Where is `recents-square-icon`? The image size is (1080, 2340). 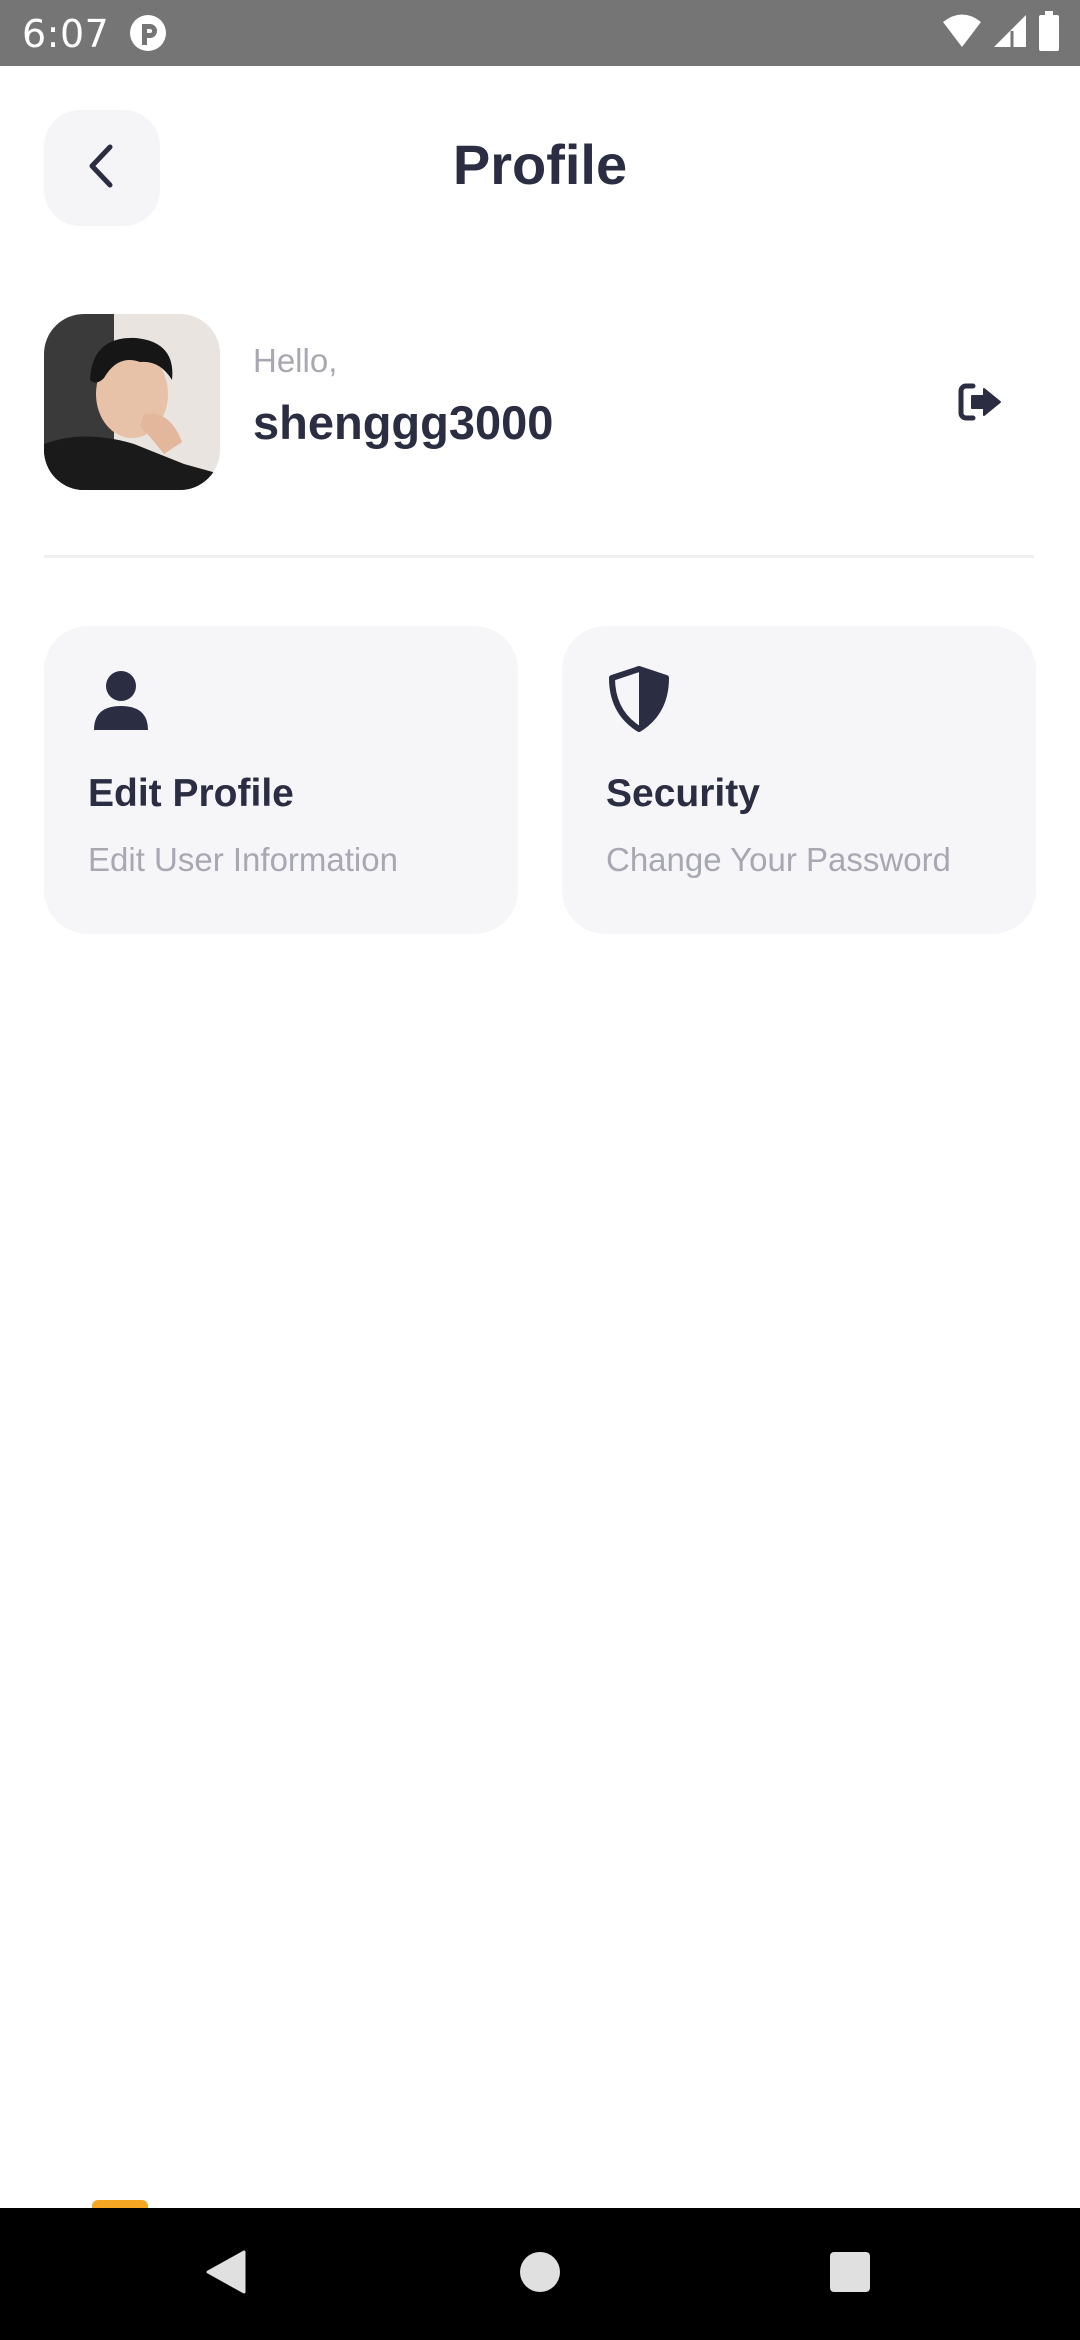
recents-square-icon is located at coordinates (850, 2274).